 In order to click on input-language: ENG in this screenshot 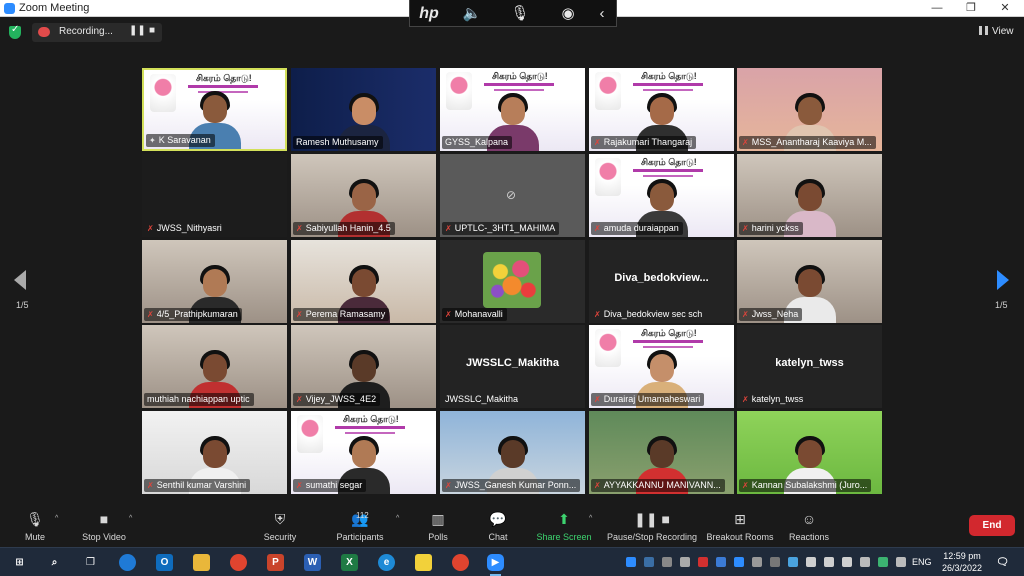, I will do `click(922, 562)`.